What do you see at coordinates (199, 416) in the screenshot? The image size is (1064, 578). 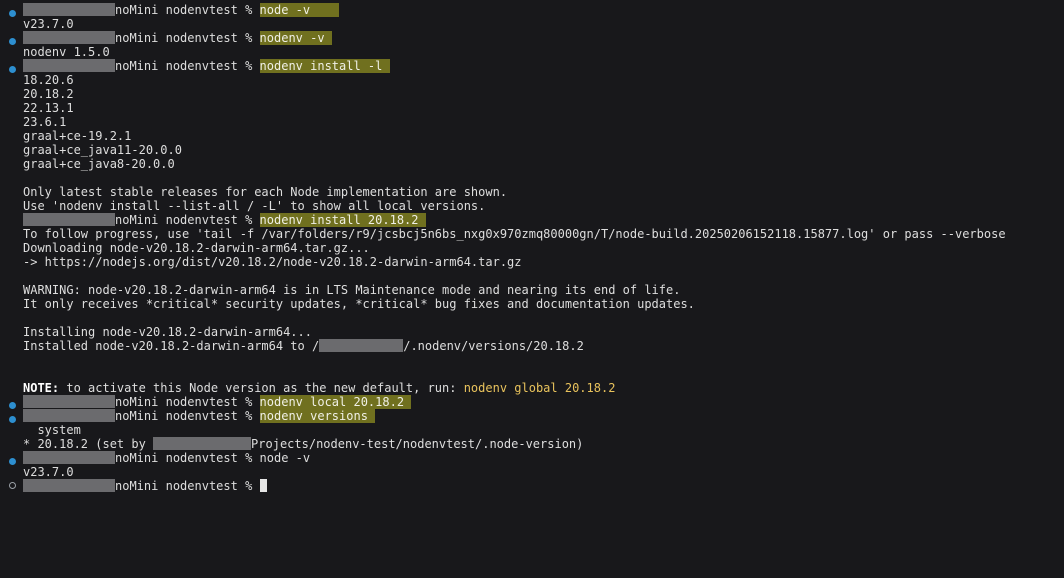 I see `prompt-line: noMini nodenvtest % nodenv versions` at bounding box center [199, 416].